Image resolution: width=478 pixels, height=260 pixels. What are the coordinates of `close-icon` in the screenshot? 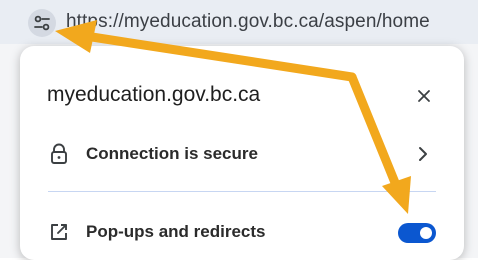 It's located at (424, 96).